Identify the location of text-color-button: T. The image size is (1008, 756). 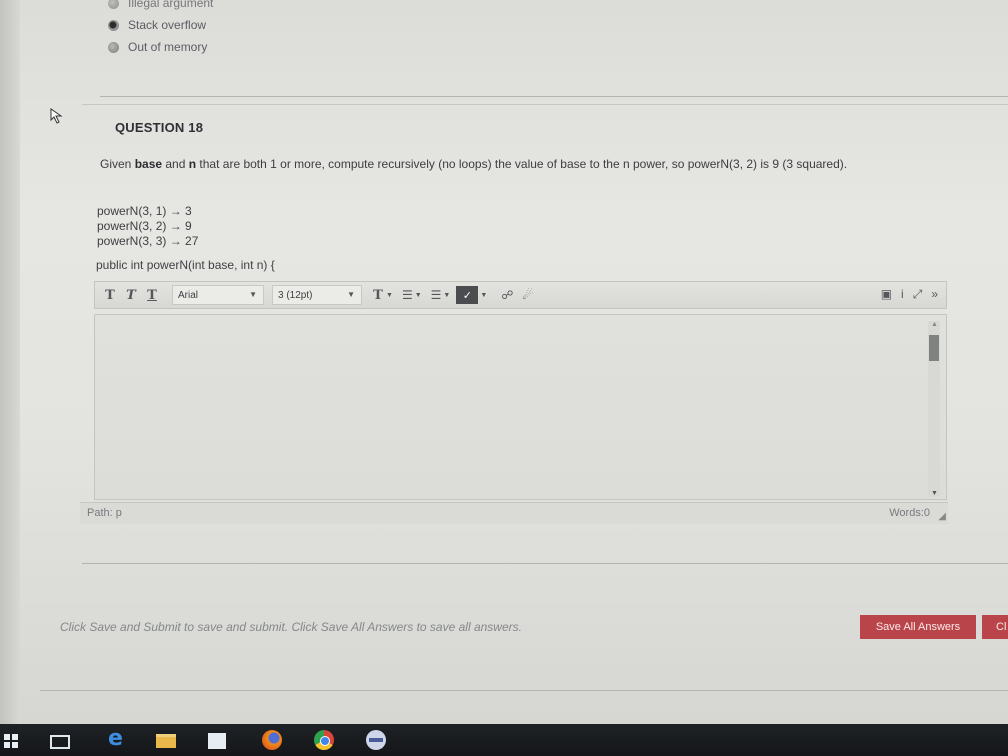
(378, 295).